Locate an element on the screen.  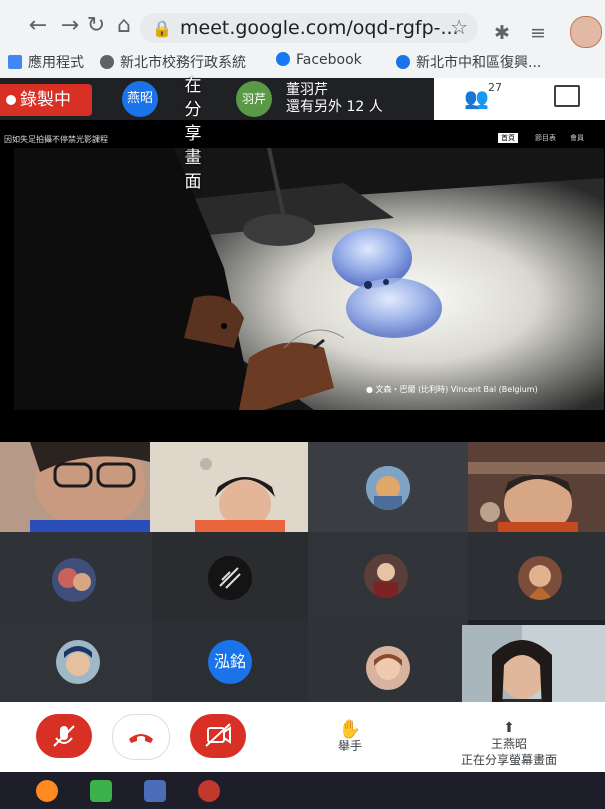
side-panel-buttons: 👥 27 is located at coordinates (519, 99).